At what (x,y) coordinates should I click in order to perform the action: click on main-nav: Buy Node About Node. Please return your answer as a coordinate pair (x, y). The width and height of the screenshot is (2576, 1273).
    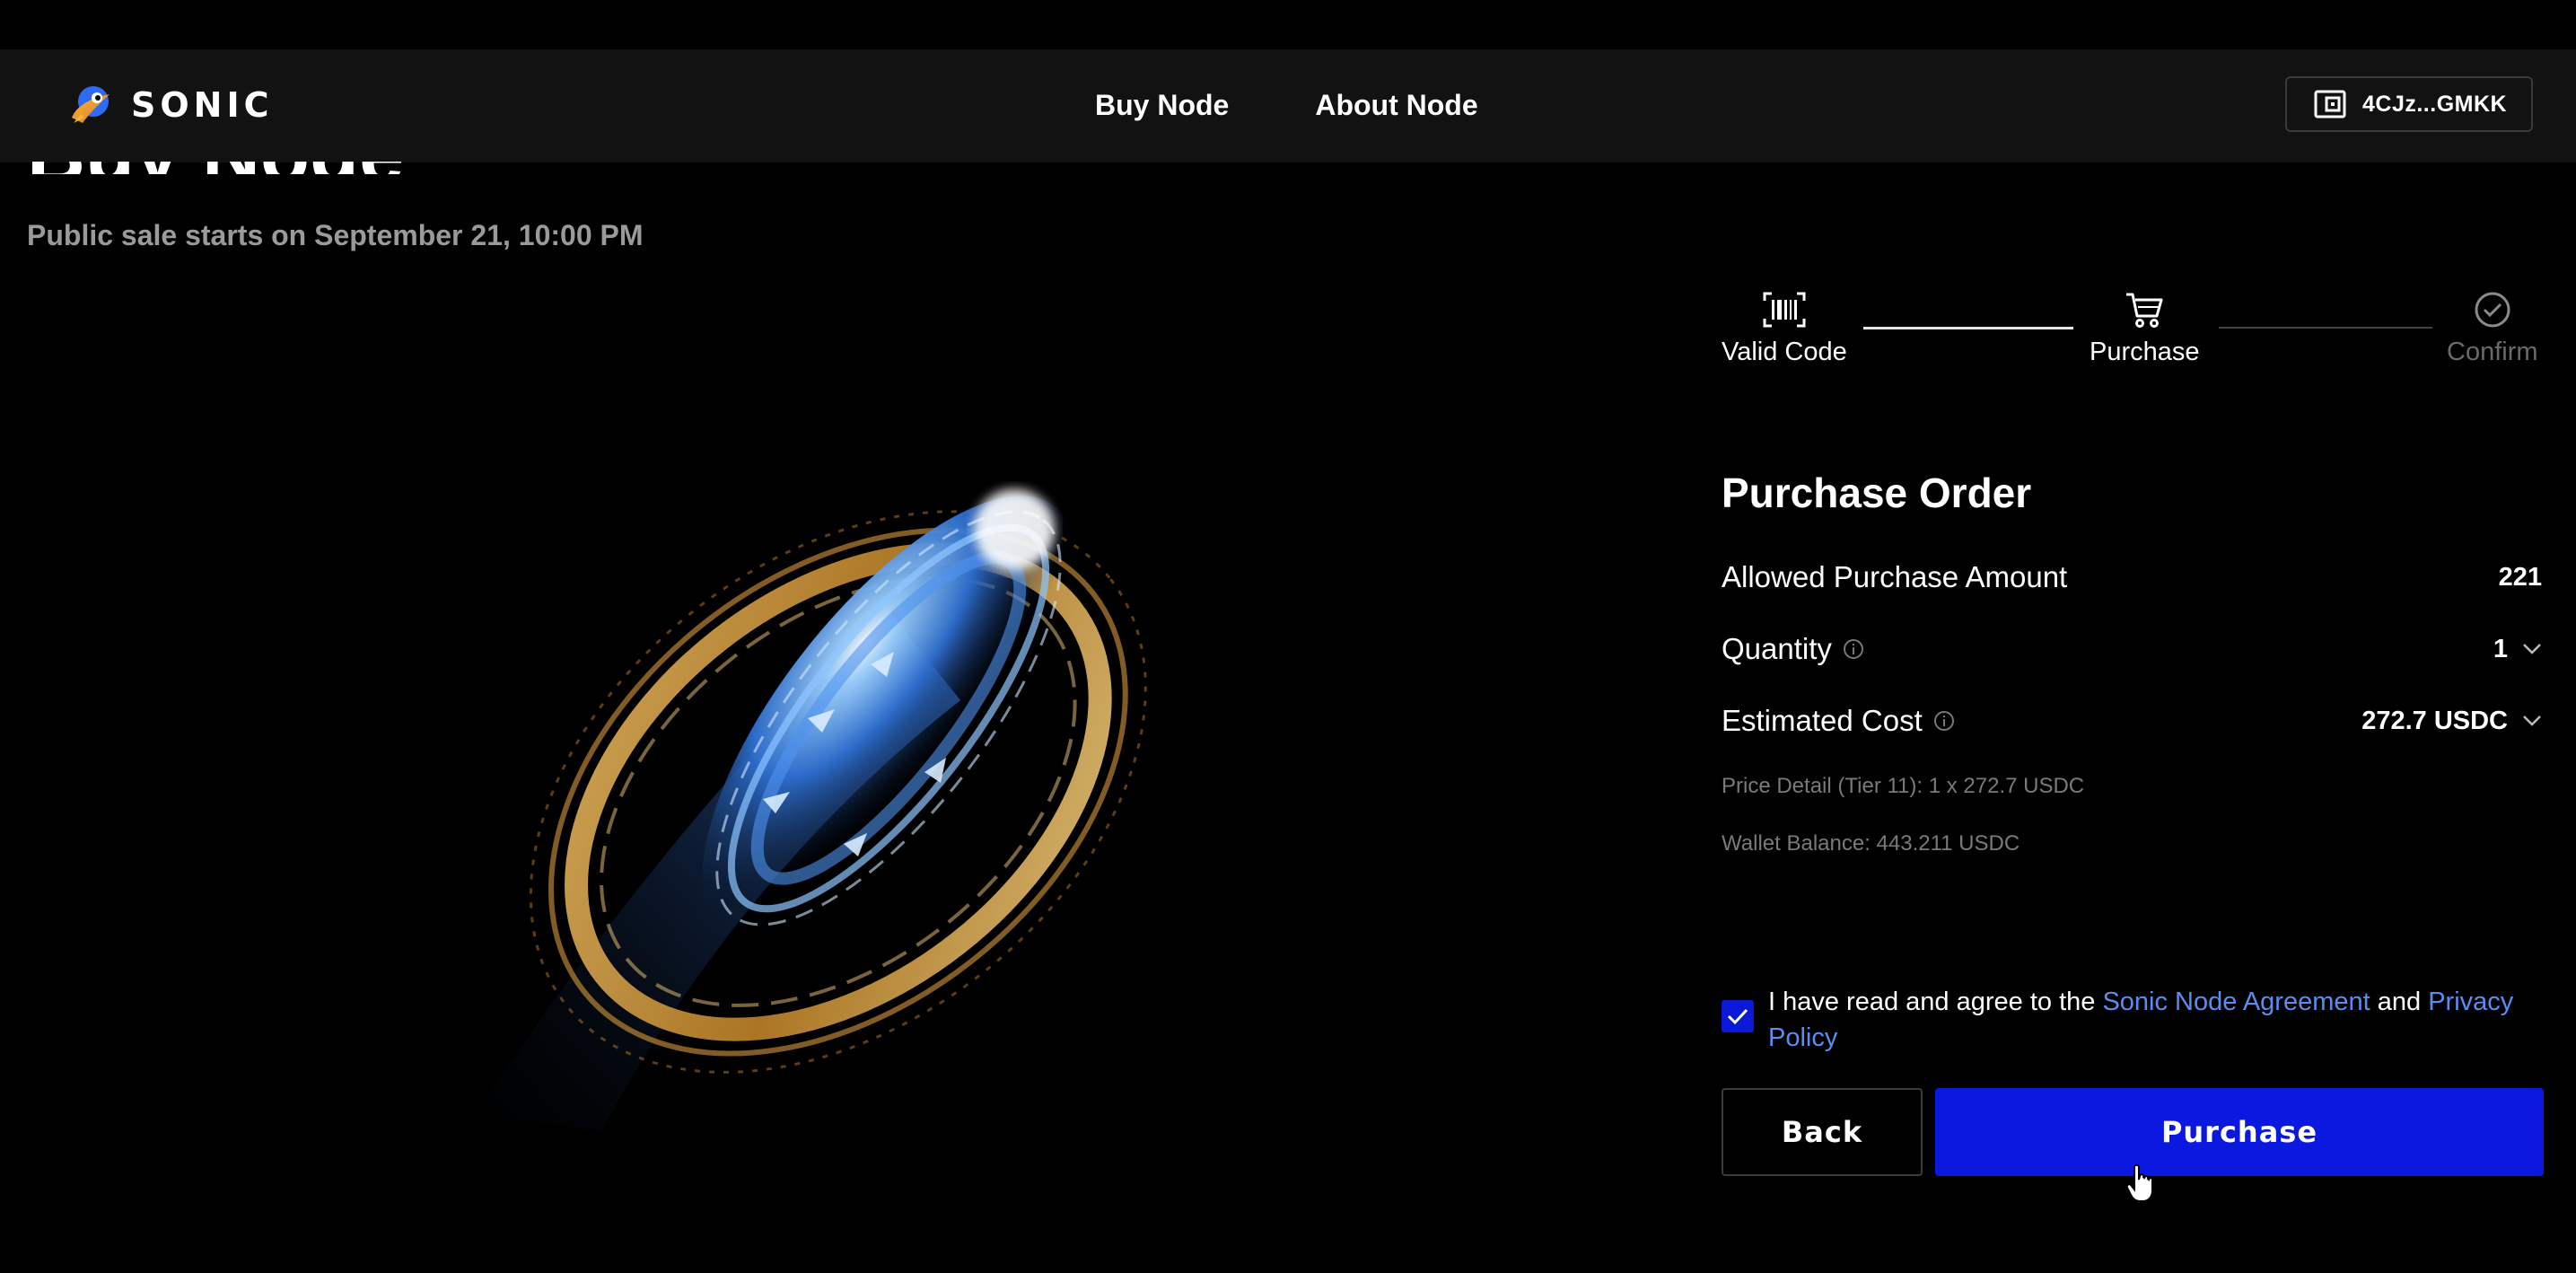
    Looking at the image, I should click on (1286, 105).